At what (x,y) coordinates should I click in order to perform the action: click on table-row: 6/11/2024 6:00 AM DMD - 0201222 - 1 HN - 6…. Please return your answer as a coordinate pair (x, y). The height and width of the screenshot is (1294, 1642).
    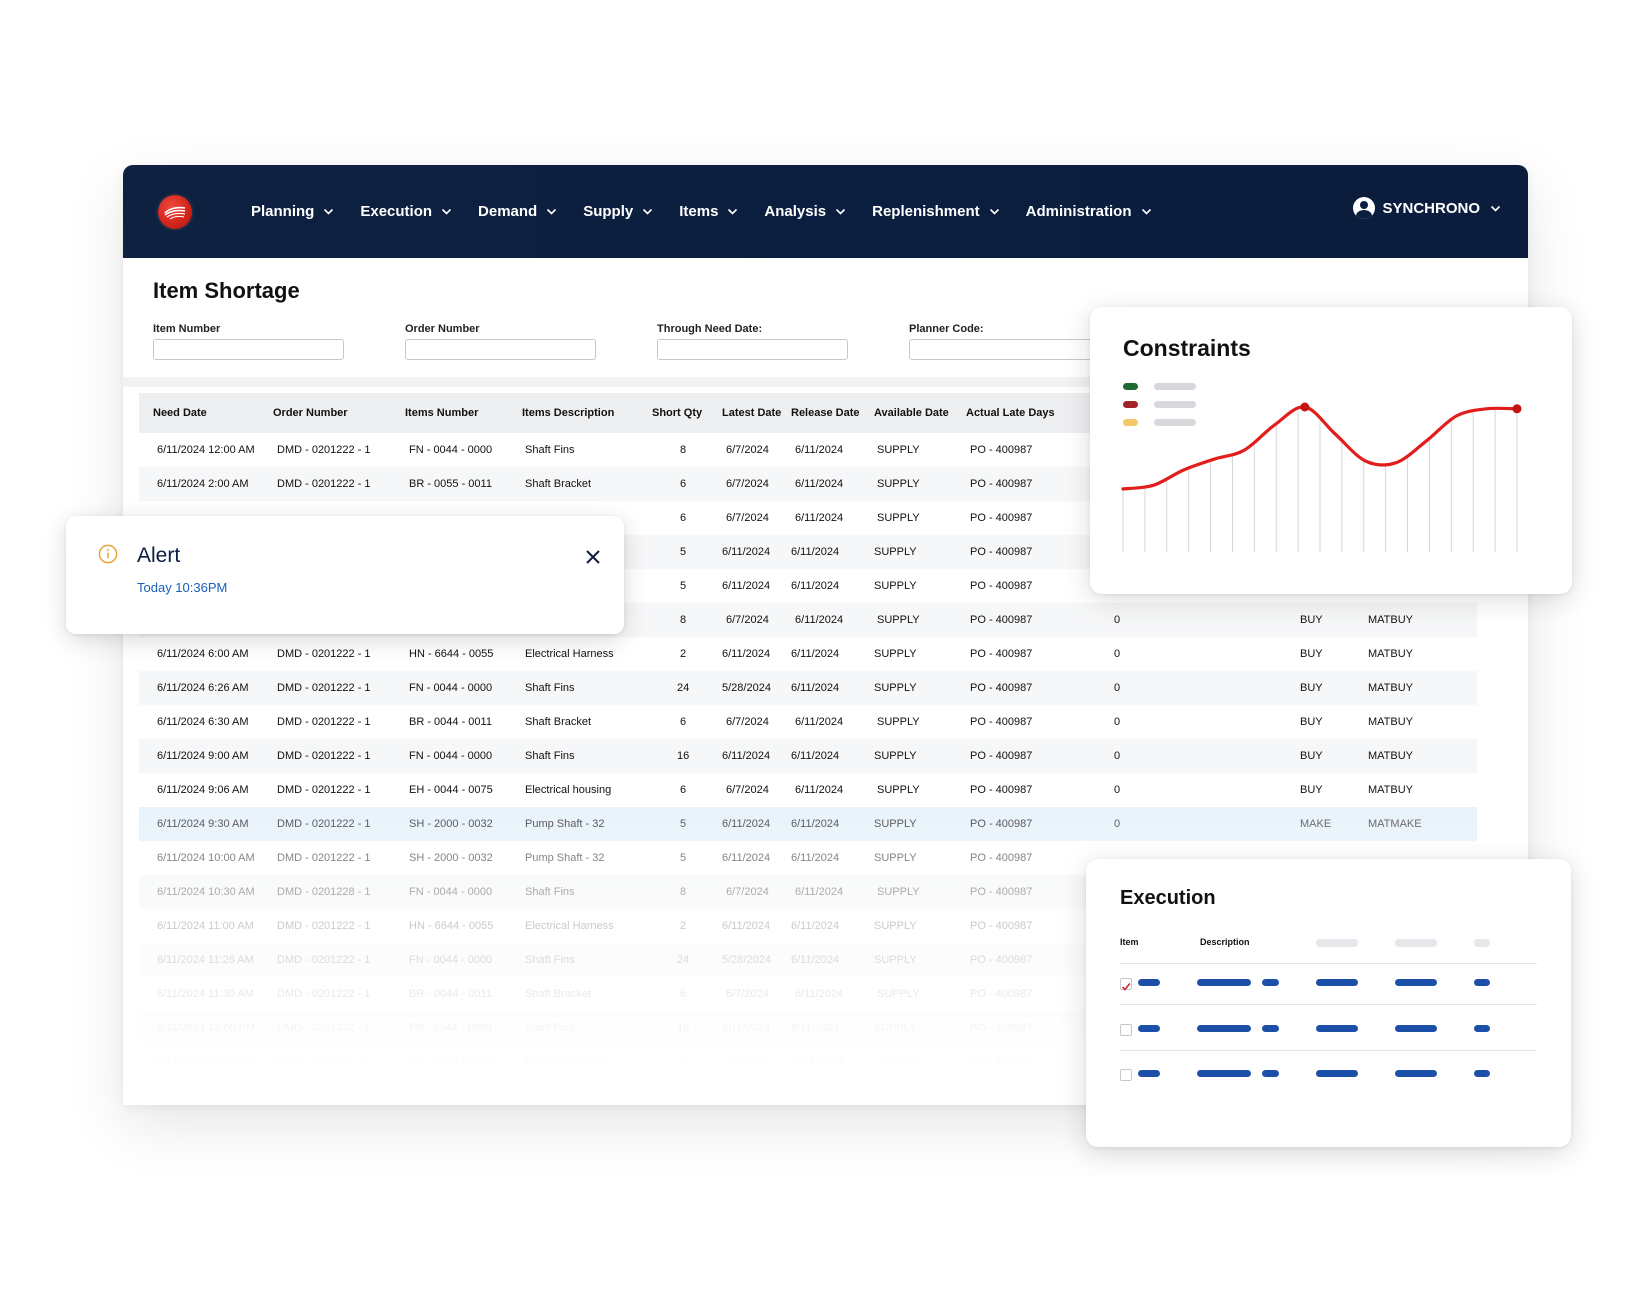
    Looking at the image, I should click on (808, 654).